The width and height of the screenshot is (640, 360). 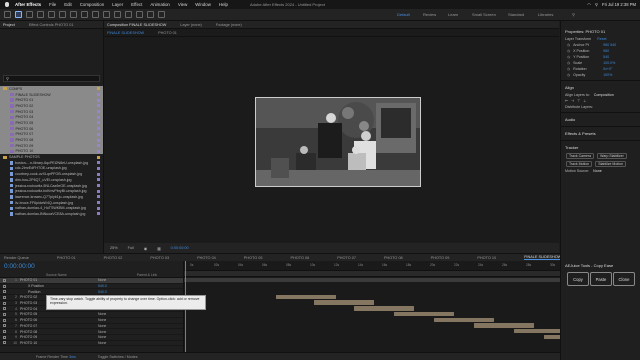 I want to click on timeline-tab: PHOTO 08, so click(x=393, y=258).